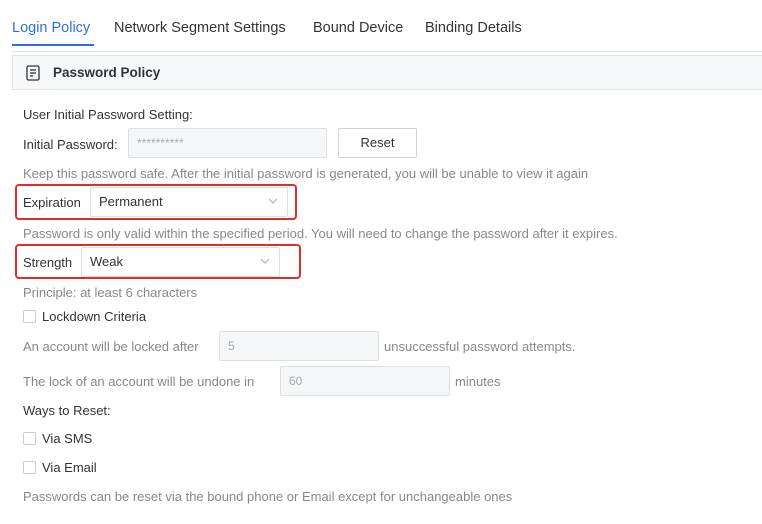 The image size is (762, 524). Describe the element at coordinates (29, 438) in the screenshot. I see `via-sms-checkbox` at that location.